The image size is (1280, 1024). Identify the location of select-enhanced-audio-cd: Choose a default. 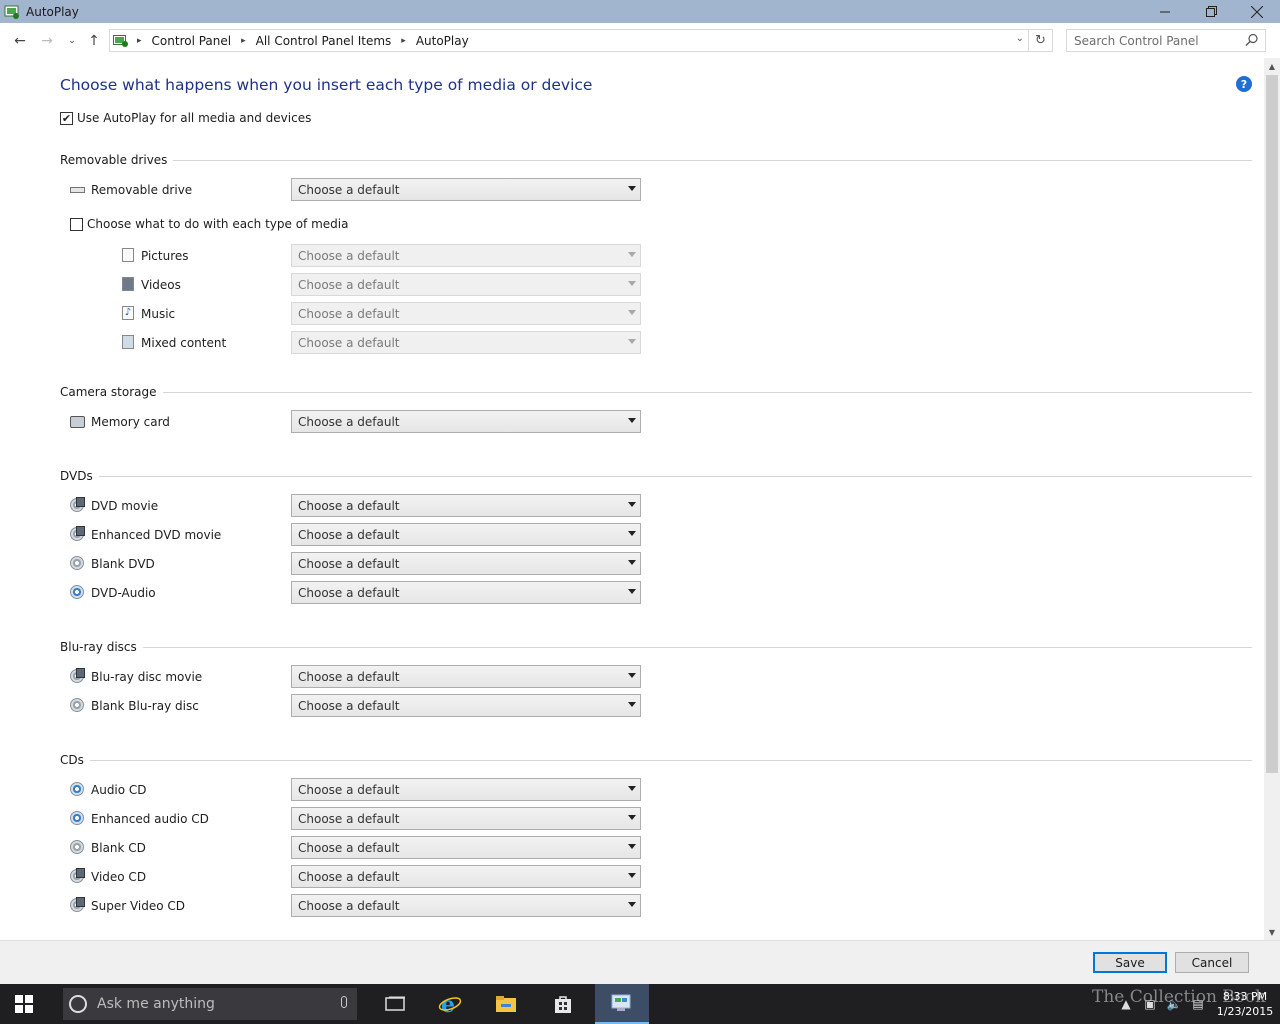
(466, 818).